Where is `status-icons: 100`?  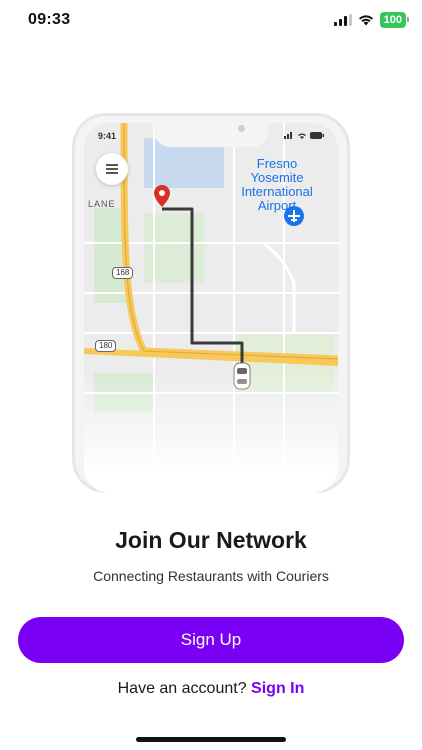
status-icons: 100 is located at coordinates (371, 20).